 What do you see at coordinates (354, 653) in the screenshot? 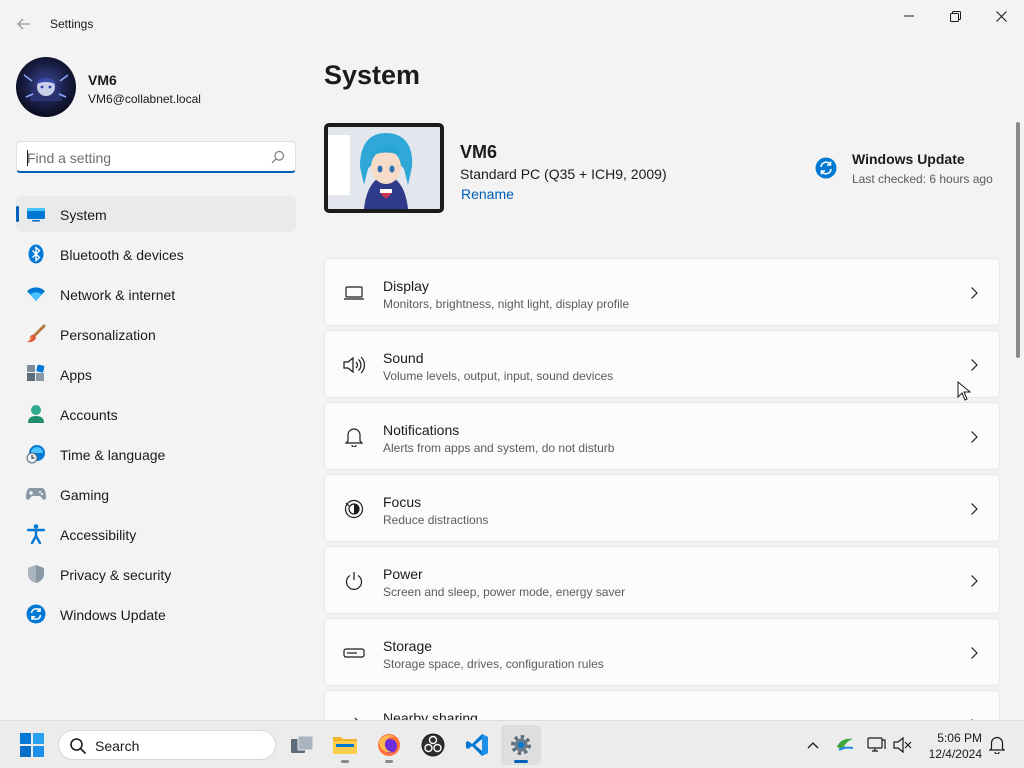
I see `storage-icon` at bounding box center [354, 653].